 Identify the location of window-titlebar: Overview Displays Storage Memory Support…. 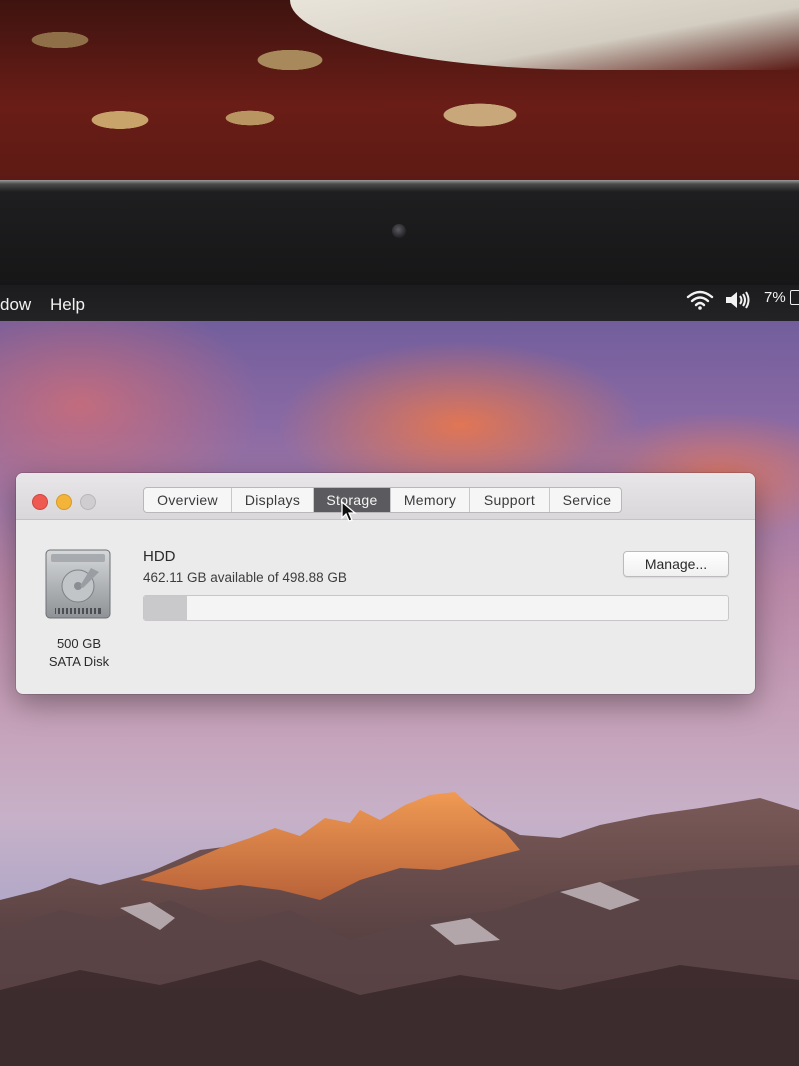
(385, 496).